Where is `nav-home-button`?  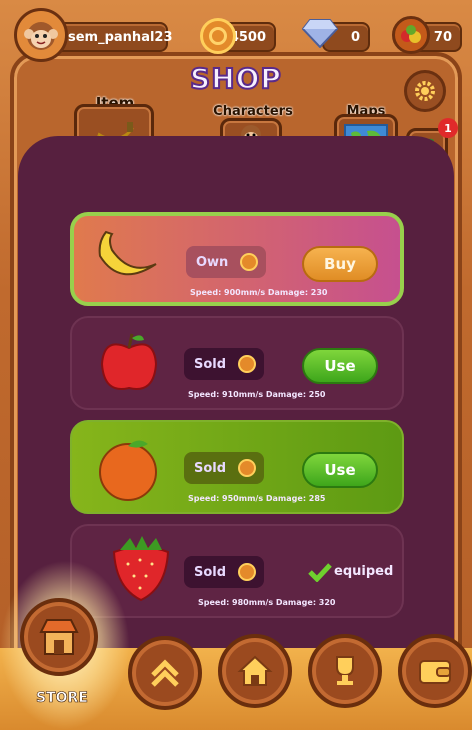
nav-home-button is located at coordinates (255, 671).